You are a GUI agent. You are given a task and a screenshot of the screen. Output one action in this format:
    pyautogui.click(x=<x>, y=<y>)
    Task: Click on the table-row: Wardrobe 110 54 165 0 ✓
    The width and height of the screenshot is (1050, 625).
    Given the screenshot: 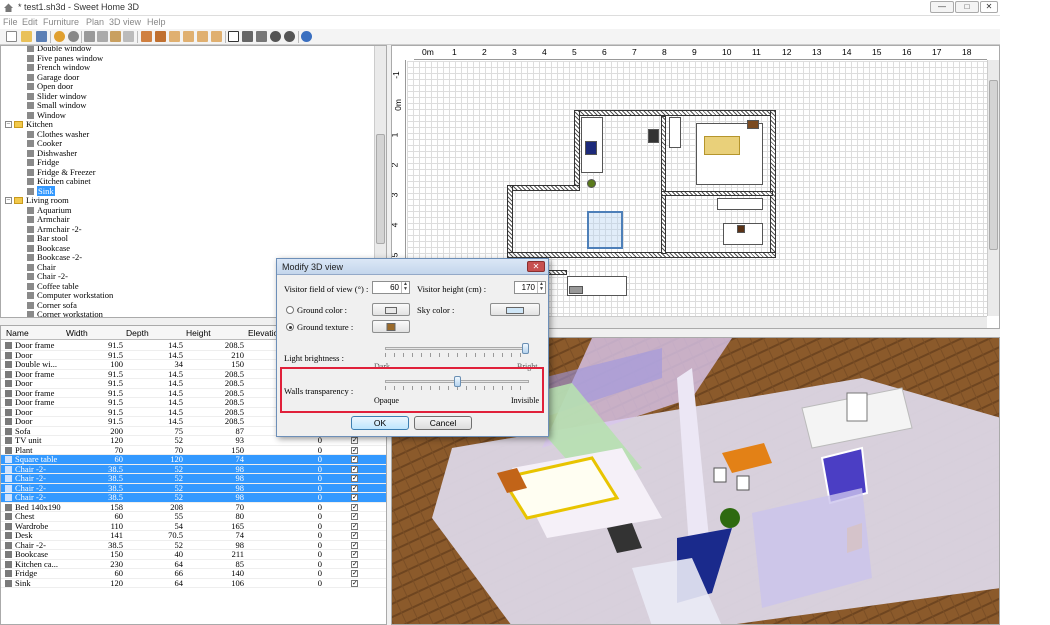 What is the action you would take?
    pyautogui.click(x=193, y=526)
    